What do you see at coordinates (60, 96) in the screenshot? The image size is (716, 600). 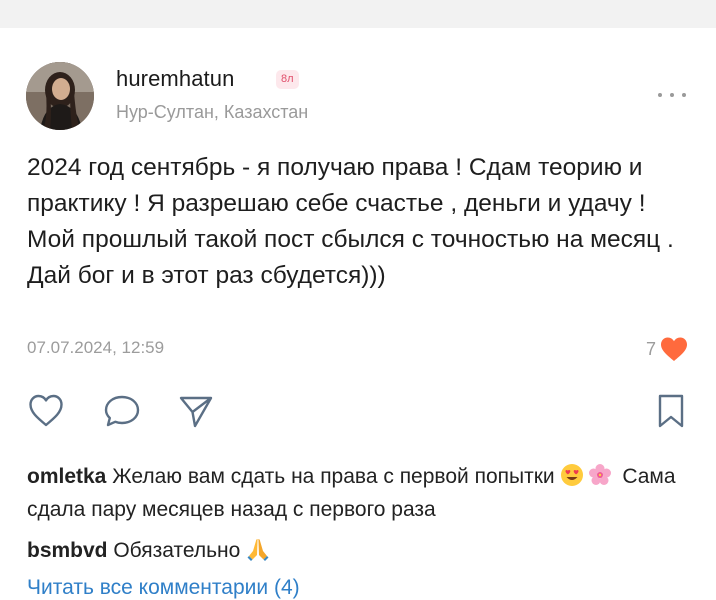 I see `avatar` at bounding box center [60, 96].